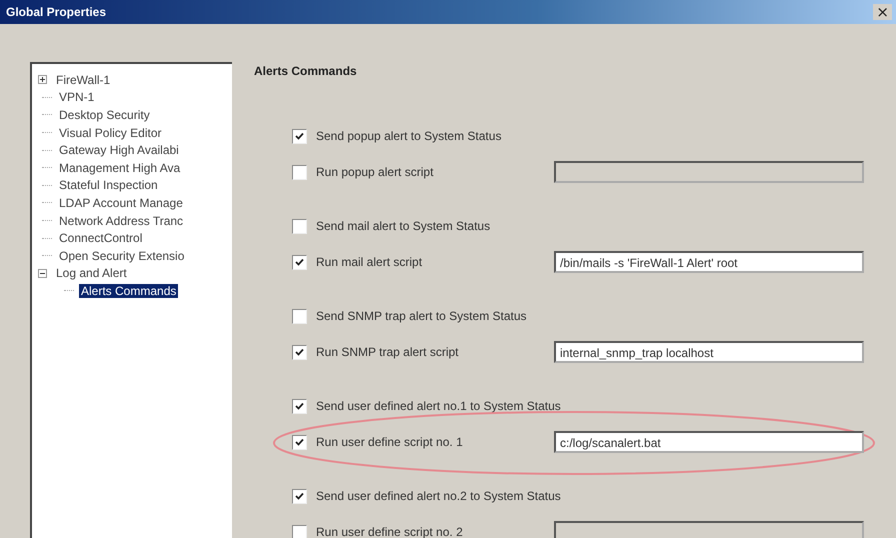 Image resolution: width=896 pixels, height=538 pixels. What do you see at coordinates (104, 115) in the screenshot?
I see `tree-item: Desktop Security` at bounding box center [104, 115].